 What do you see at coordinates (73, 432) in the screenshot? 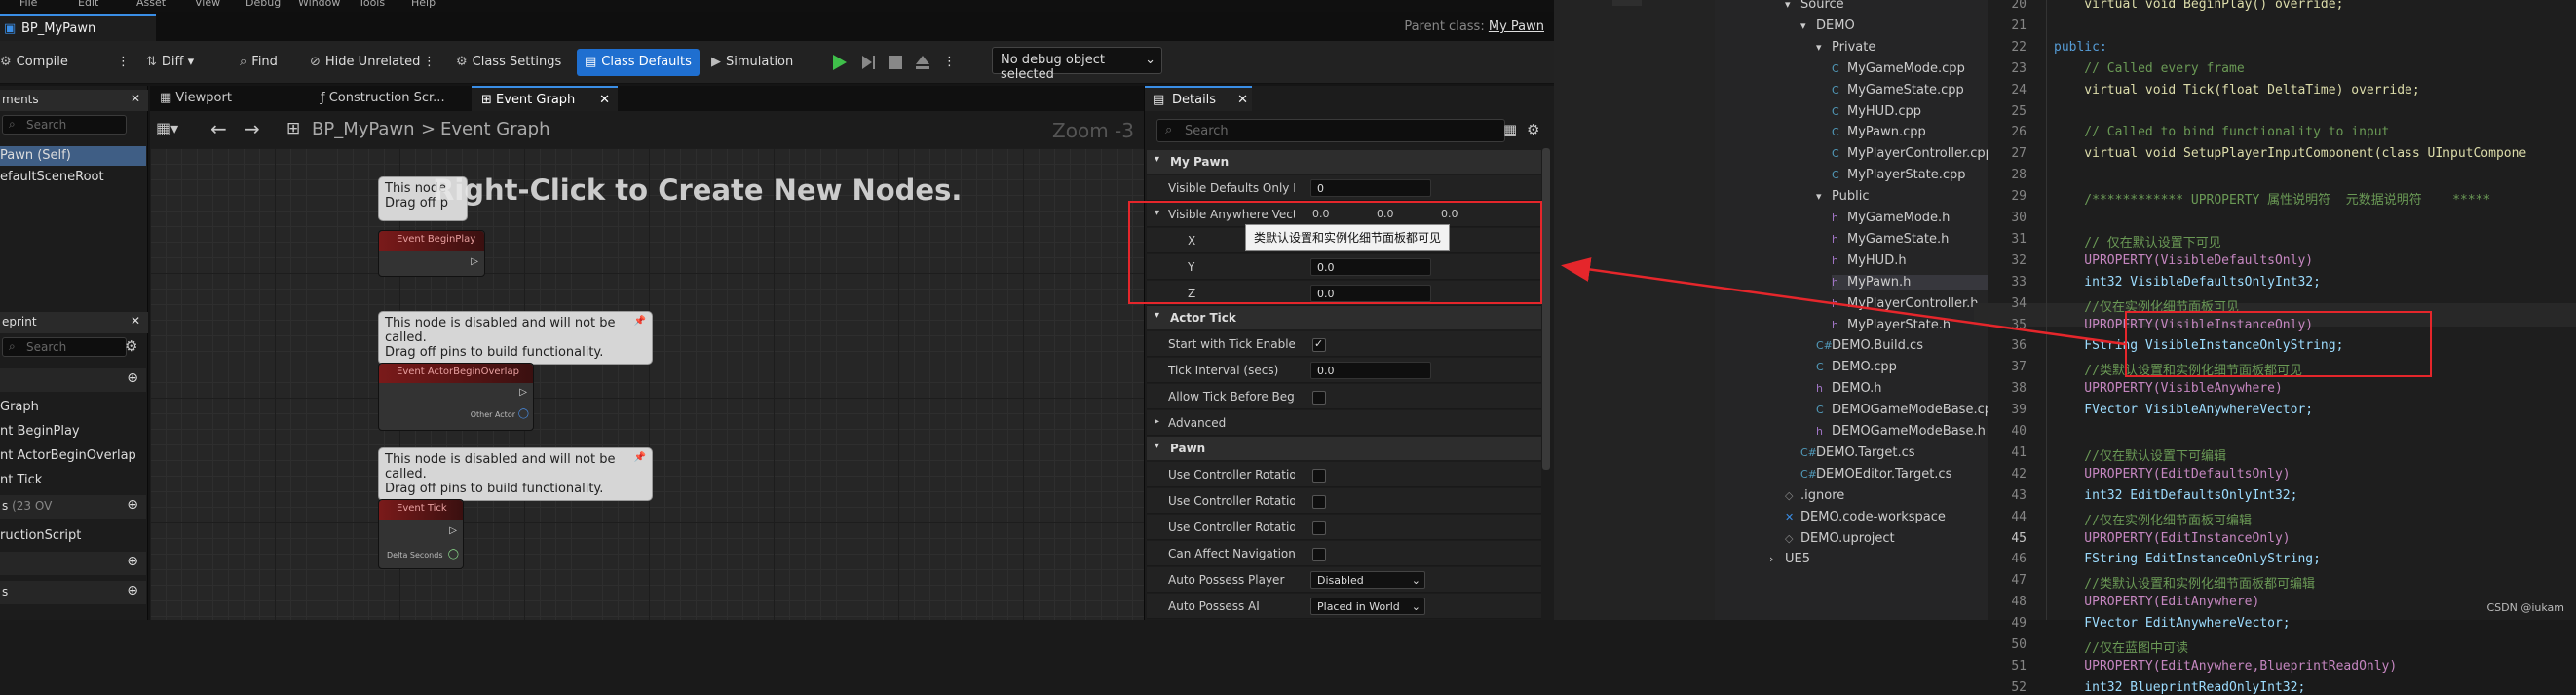
I see `event-beginplay-item: nt BeginPlay` at bounding box center [73, 432].